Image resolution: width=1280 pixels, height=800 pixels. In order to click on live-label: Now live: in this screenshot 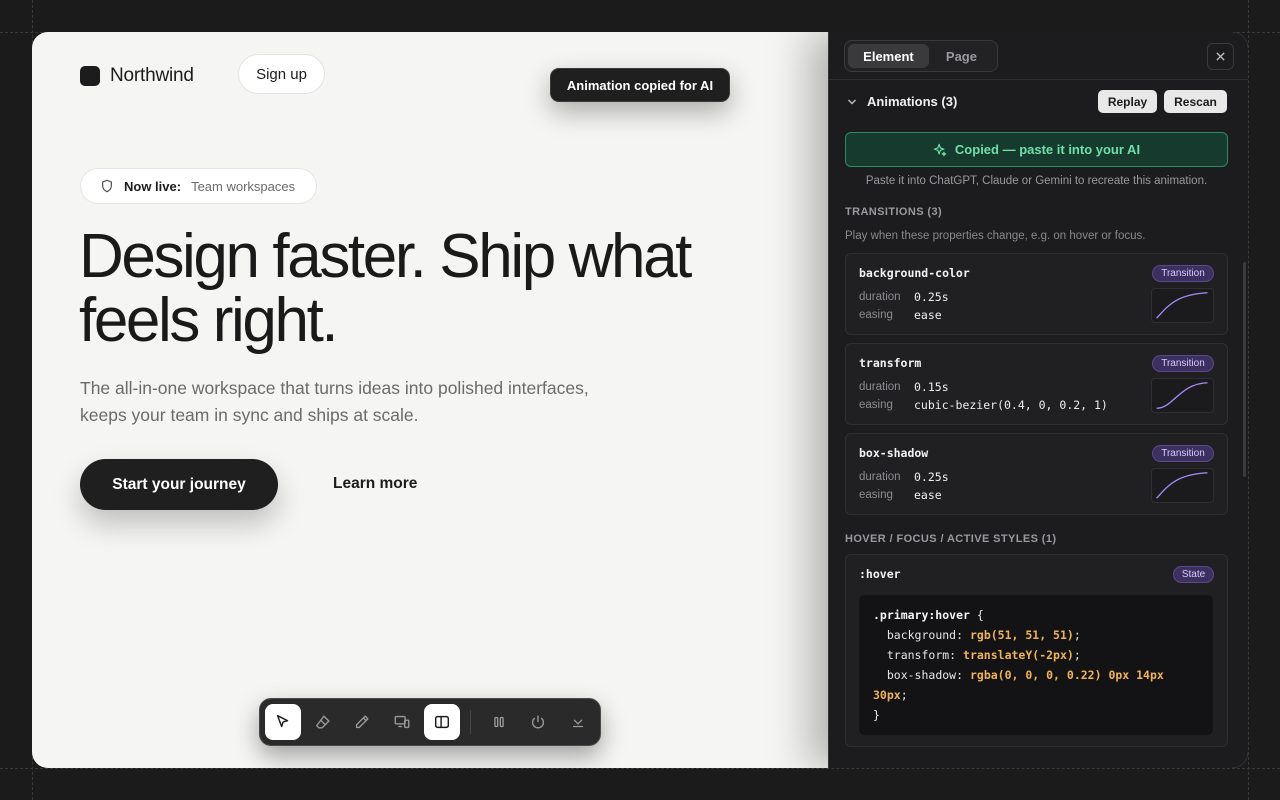, I will do `click(153, 186)`.